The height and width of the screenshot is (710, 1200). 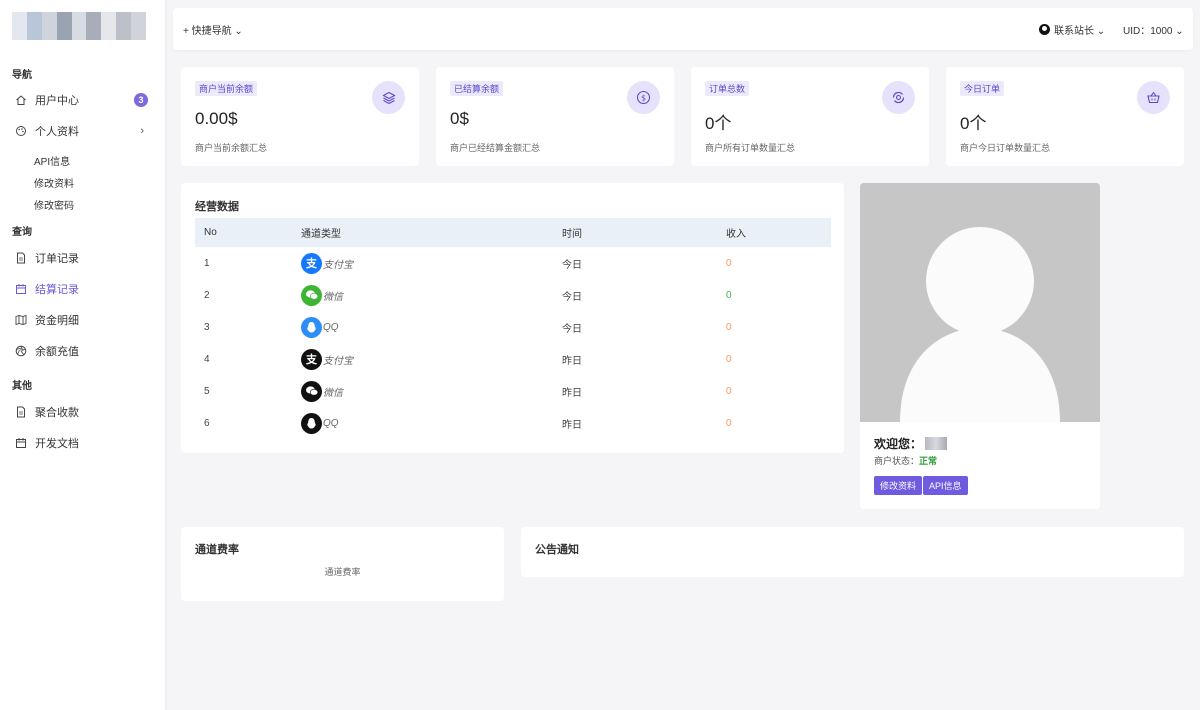 What do you see at coordinates (555, 116) in the screenshot?
I see `stat-card-settled: 已结算余额 0$ 商户已经结算金额汇总 $` at bounding box center [555, 116].